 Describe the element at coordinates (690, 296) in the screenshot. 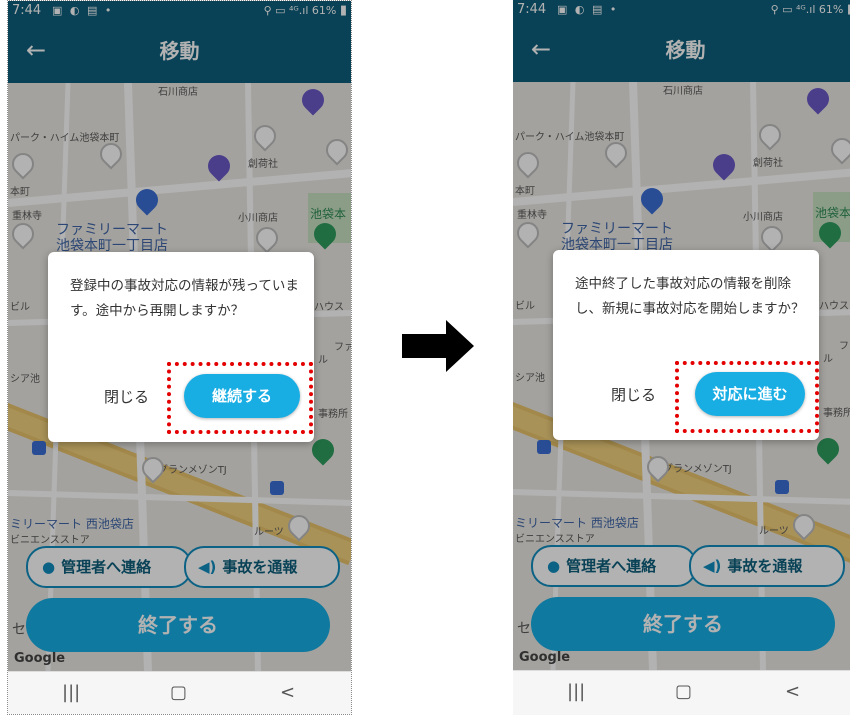

I see `dialog-message: 途中終了した事故対応の情報を削除し、新規に事故対応を開始しますか？` at that location.